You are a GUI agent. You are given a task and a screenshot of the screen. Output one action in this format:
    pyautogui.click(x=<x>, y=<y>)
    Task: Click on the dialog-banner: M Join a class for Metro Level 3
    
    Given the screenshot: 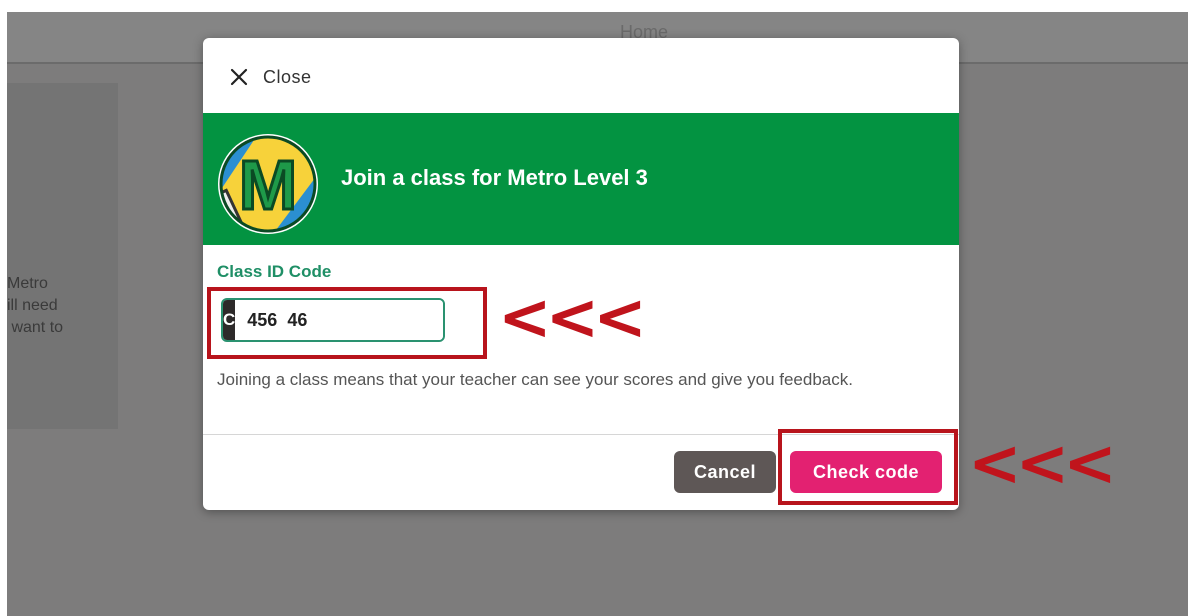 What is the action you would take?
    pyautogui.click(x=581, y=179)
    